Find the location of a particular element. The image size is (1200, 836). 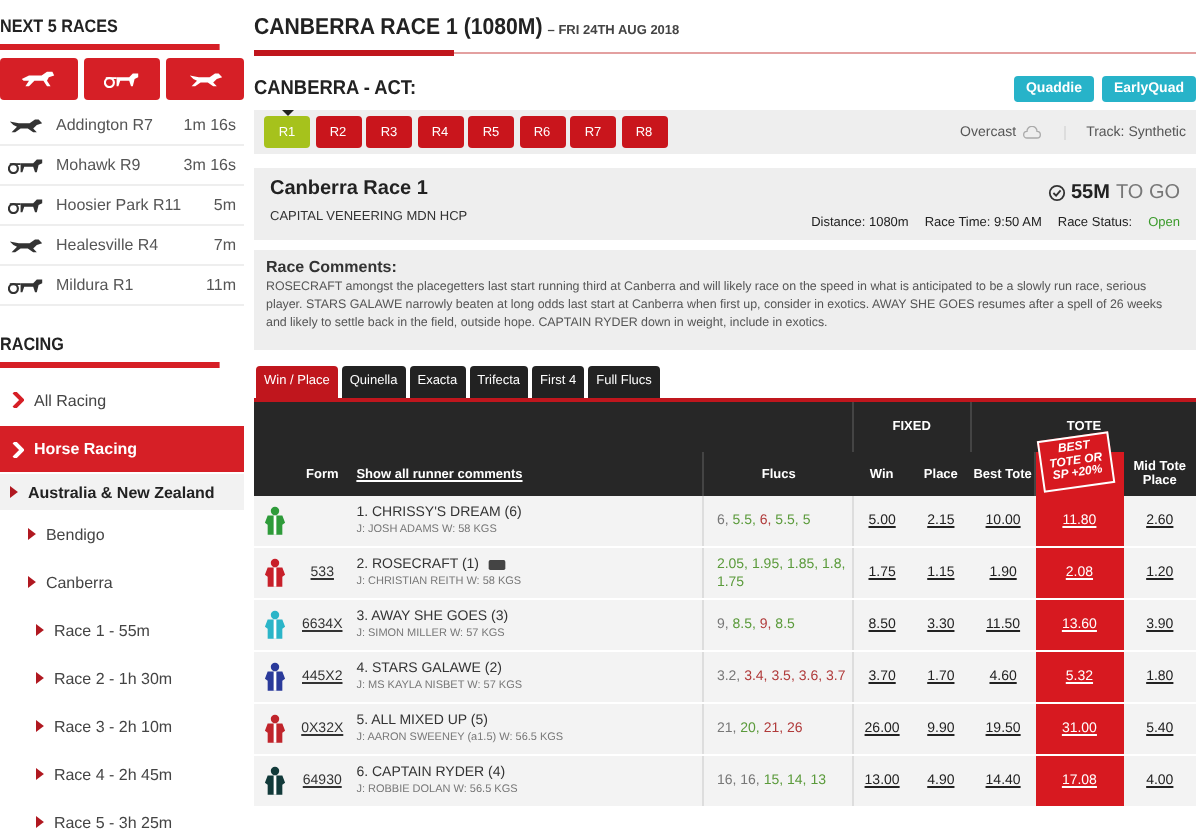

meeting-title: CANBERRA - ACT: is located at coordinates (335, 88).